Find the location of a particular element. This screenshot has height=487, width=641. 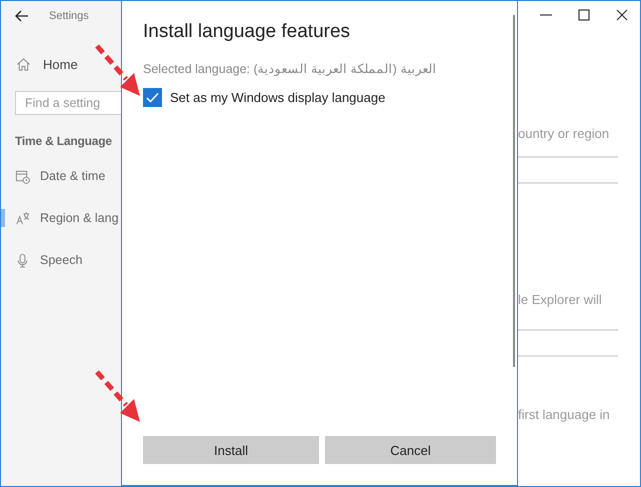

dialog-title: Install language features is located at coordinates (246, 32).